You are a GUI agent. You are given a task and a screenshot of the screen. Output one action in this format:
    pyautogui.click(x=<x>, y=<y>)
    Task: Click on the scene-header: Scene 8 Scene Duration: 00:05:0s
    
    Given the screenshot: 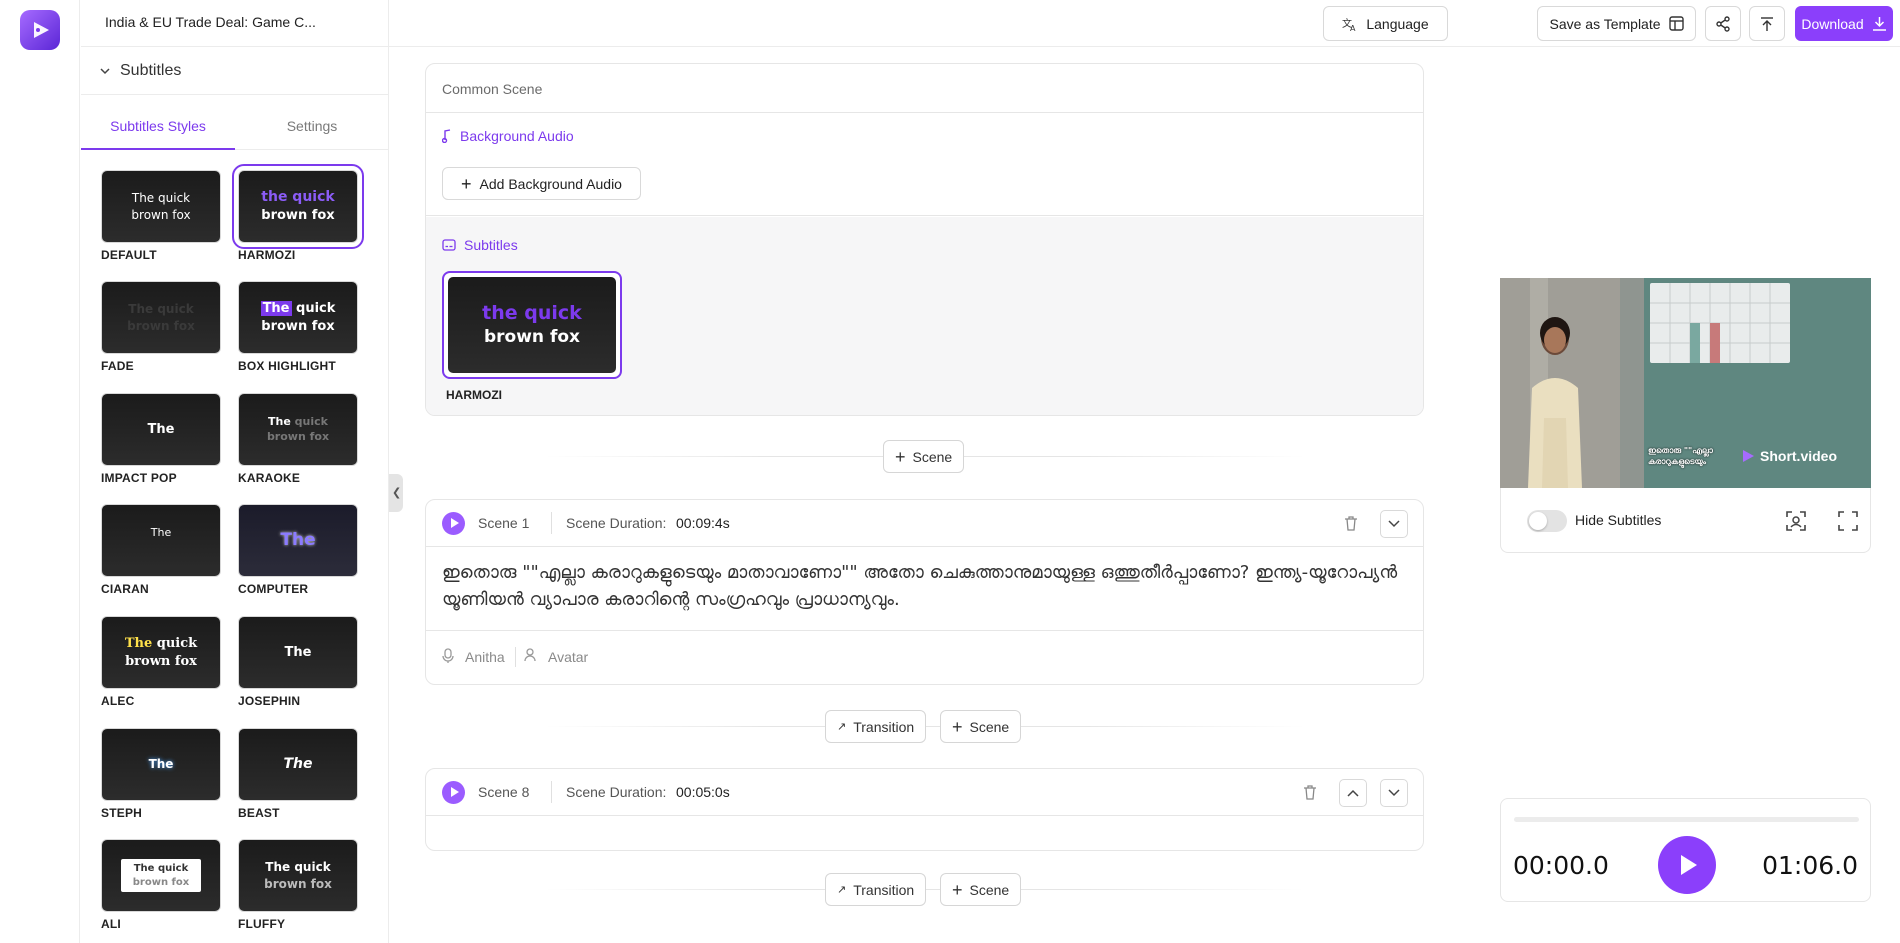 What is the action you would take?
    pyautogui.click(x=924, y=792)
    